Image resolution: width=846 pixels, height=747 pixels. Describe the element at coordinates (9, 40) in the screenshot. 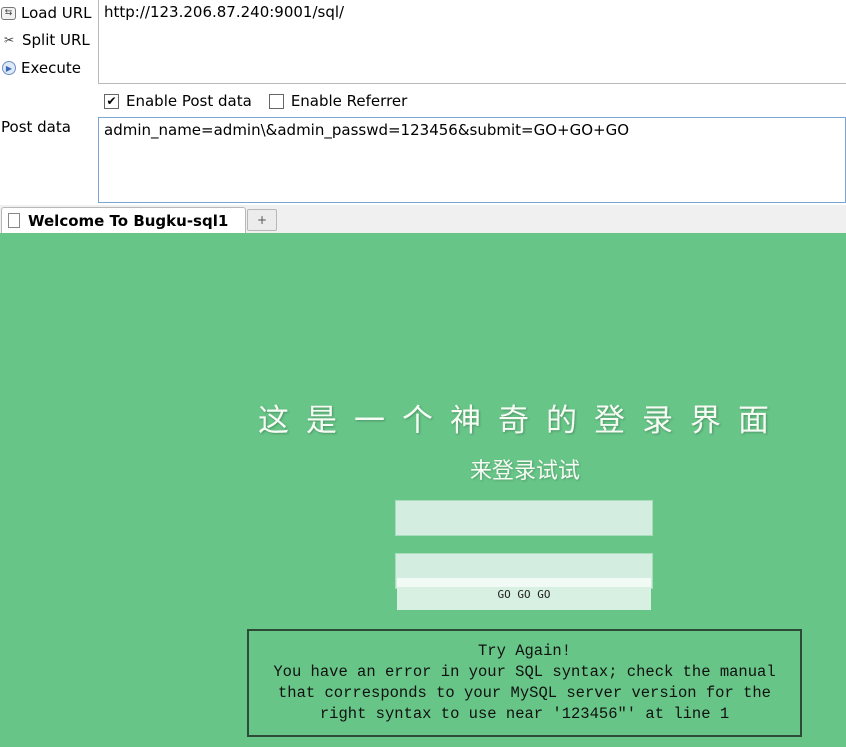

I see `split-url-icon: ✂` at that location.